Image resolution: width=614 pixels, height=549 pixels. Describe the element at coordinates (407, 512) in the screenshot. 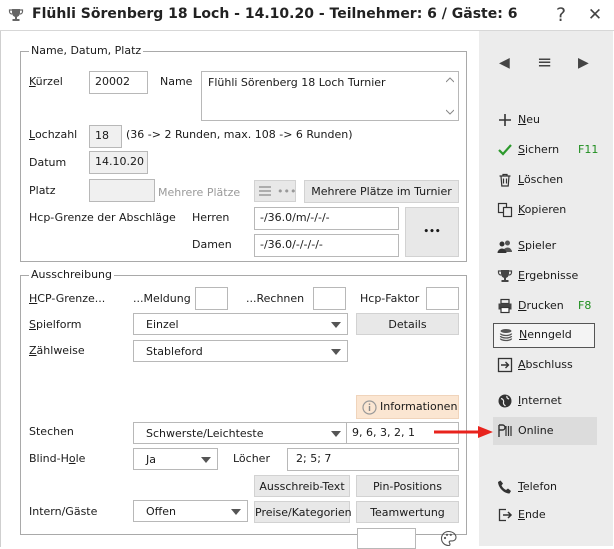

I see `teamwertung-button: Teamwertung` at that location.